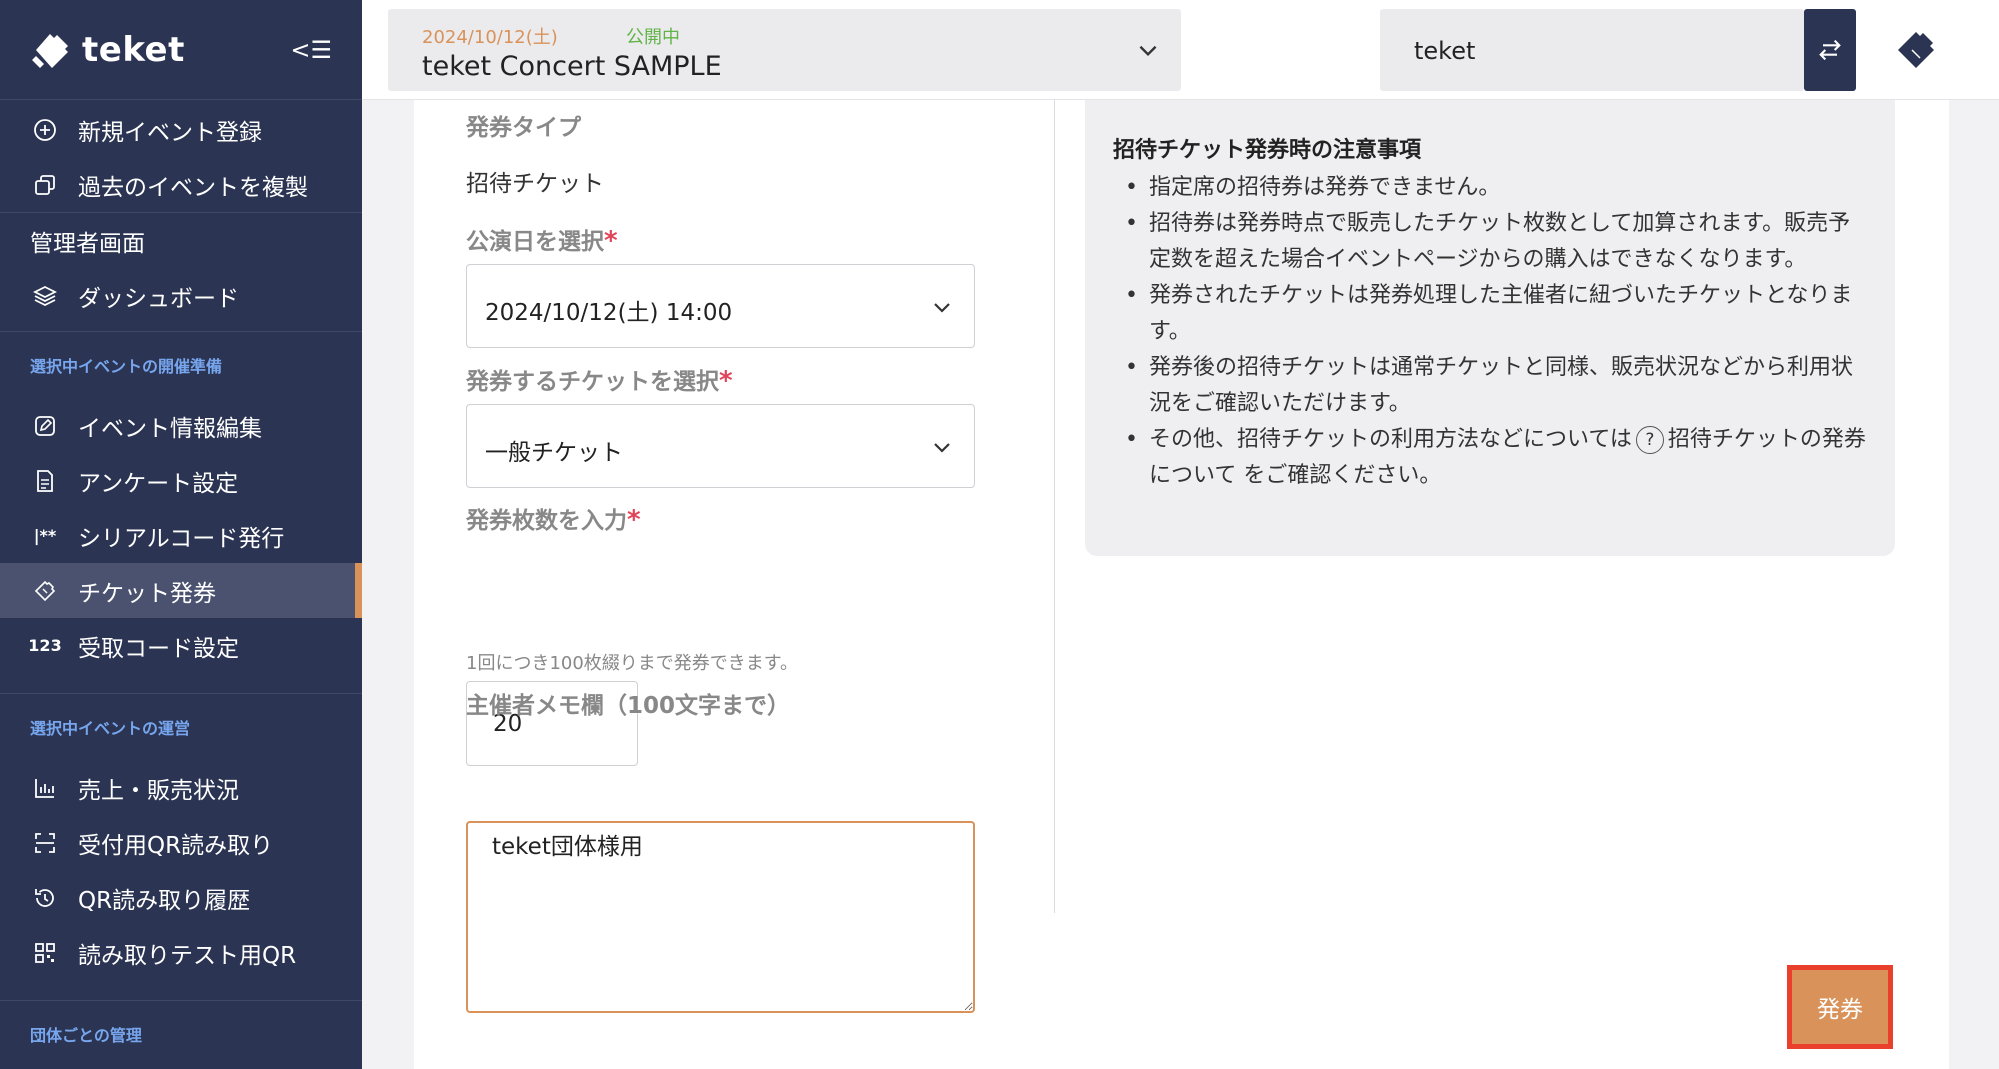 The image size is (1999, 1069). What do you see at coordinates (1840, 1007) in the screenshot?
I see `issue-button: 発券` at bounding box center [1840, 1007].